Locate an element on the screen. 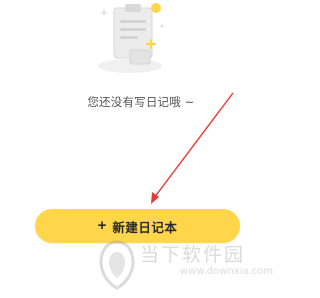 The image size is (320, 298). plus-icon: + is located at coordinates (102, 225).